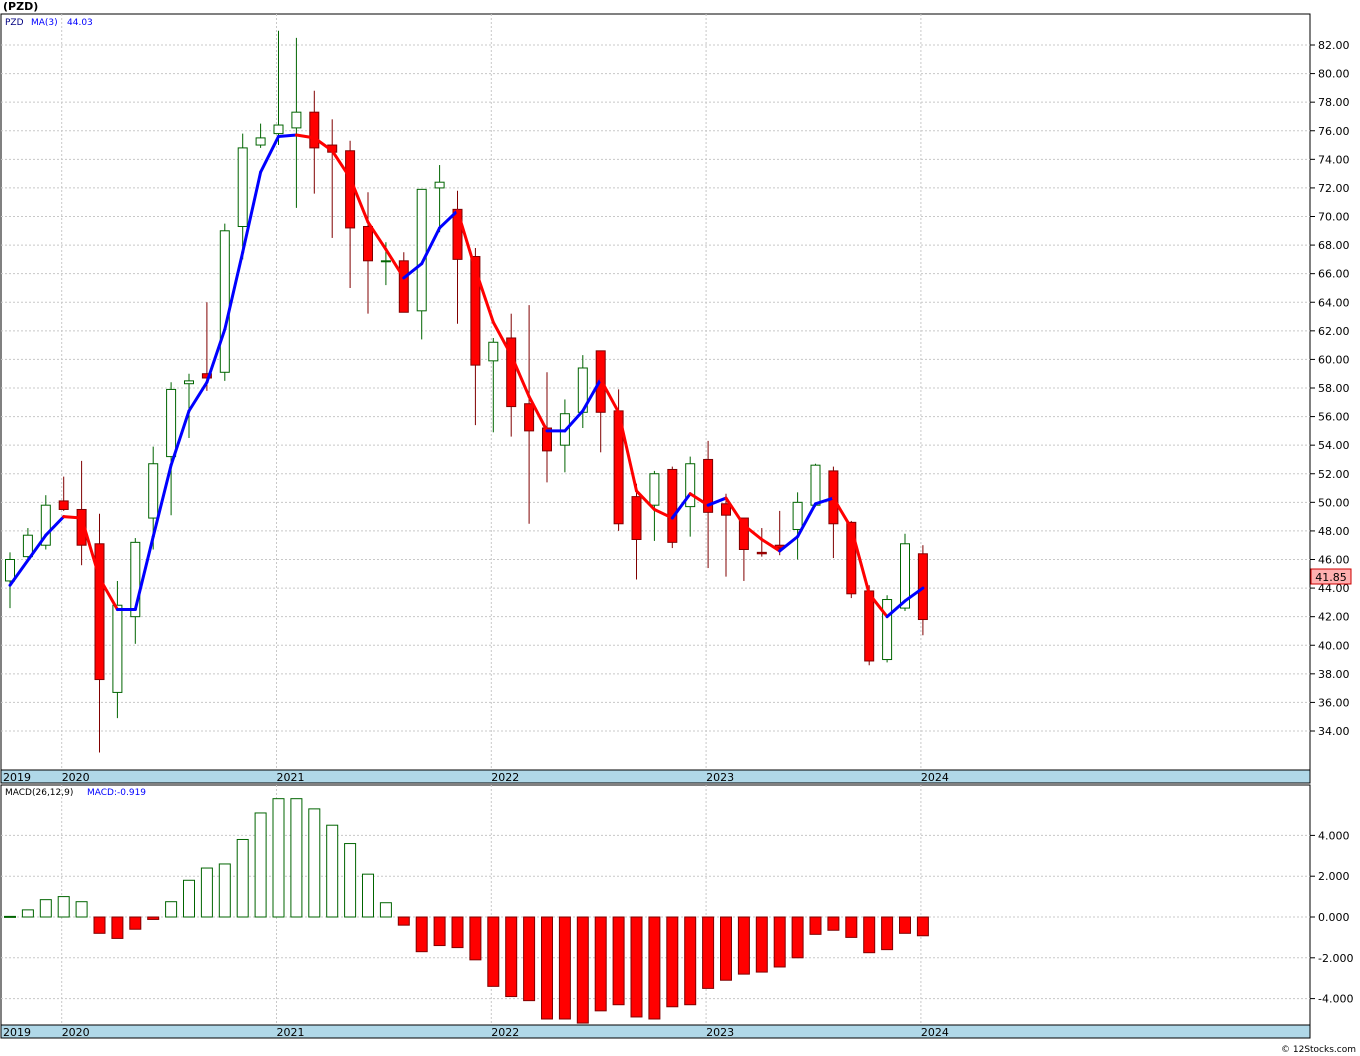 Image resolution: width=1360 pixels, height=1056 pixels. I want to click on candle, so click(887, 629).